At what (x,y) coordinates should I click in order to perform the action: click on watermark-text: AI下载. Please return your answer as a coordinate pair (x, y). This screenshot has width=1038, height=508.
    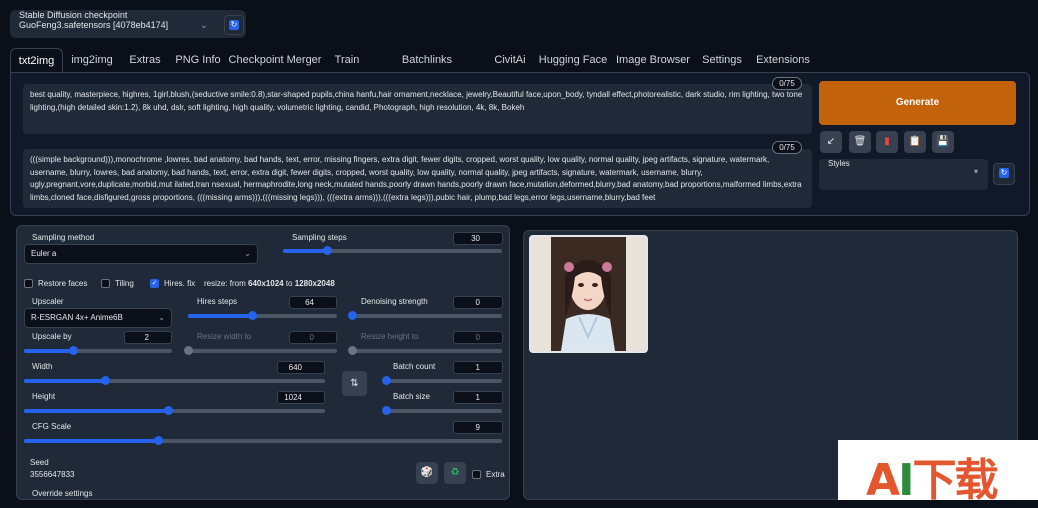
    Looking at the image, I should click on (932, 480).